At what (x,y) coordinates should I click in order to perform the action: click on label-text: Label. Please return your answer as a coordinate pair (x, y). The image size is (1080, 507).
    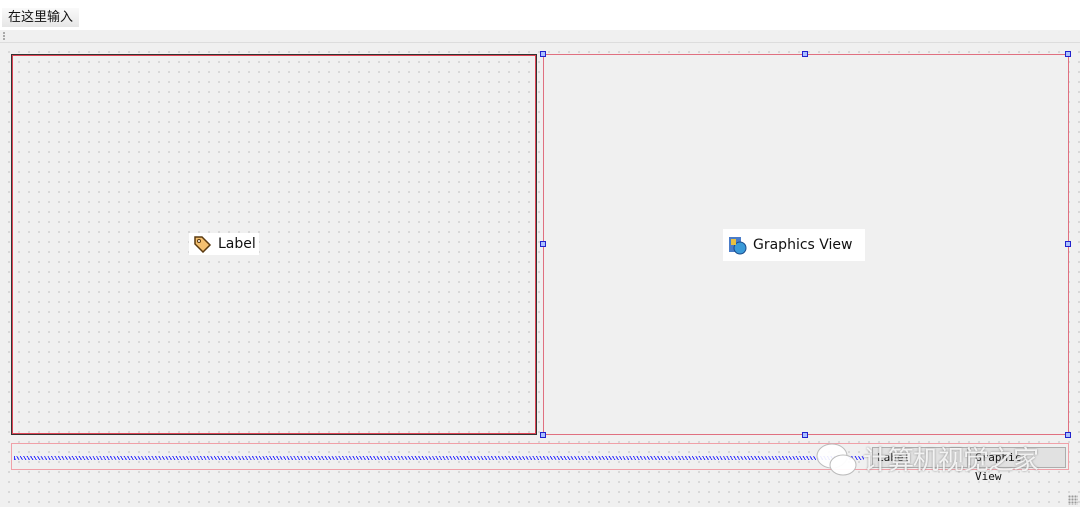
    Looking at the image, I should click on (237, 244).